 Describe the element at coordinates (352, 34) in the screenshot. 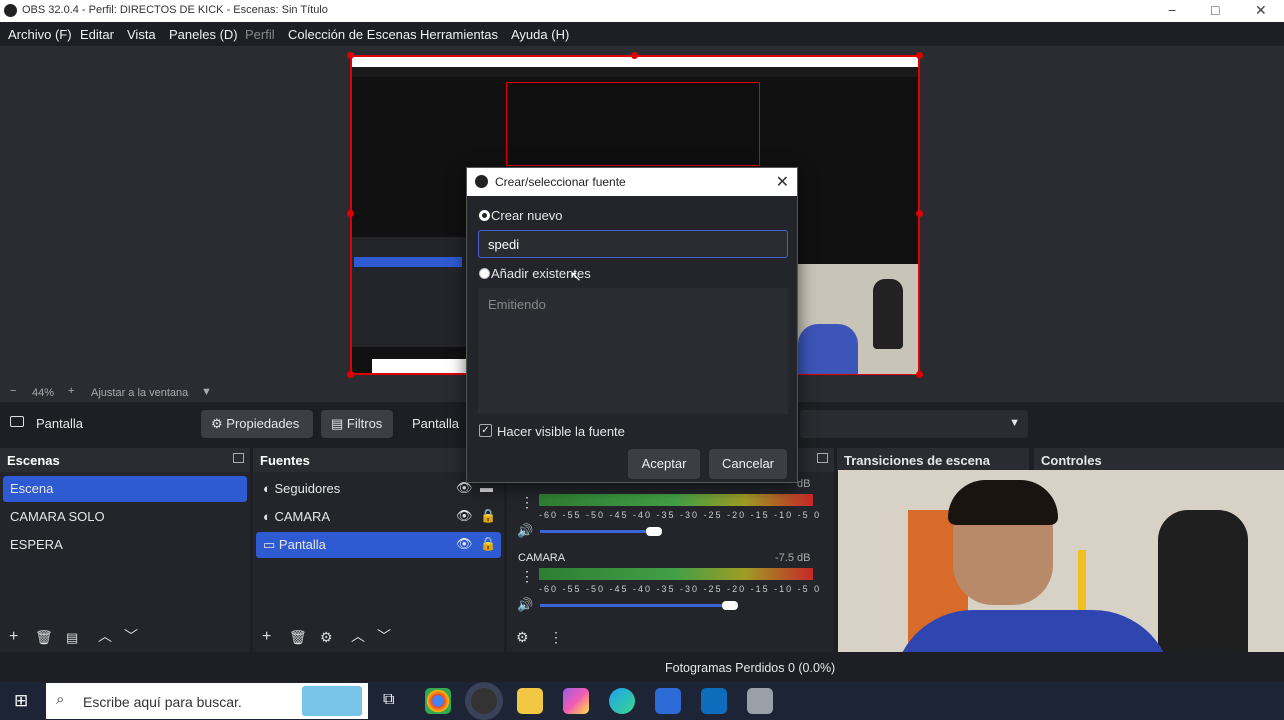

I see `menu-coleccion: Colección de Escenas` at that location.